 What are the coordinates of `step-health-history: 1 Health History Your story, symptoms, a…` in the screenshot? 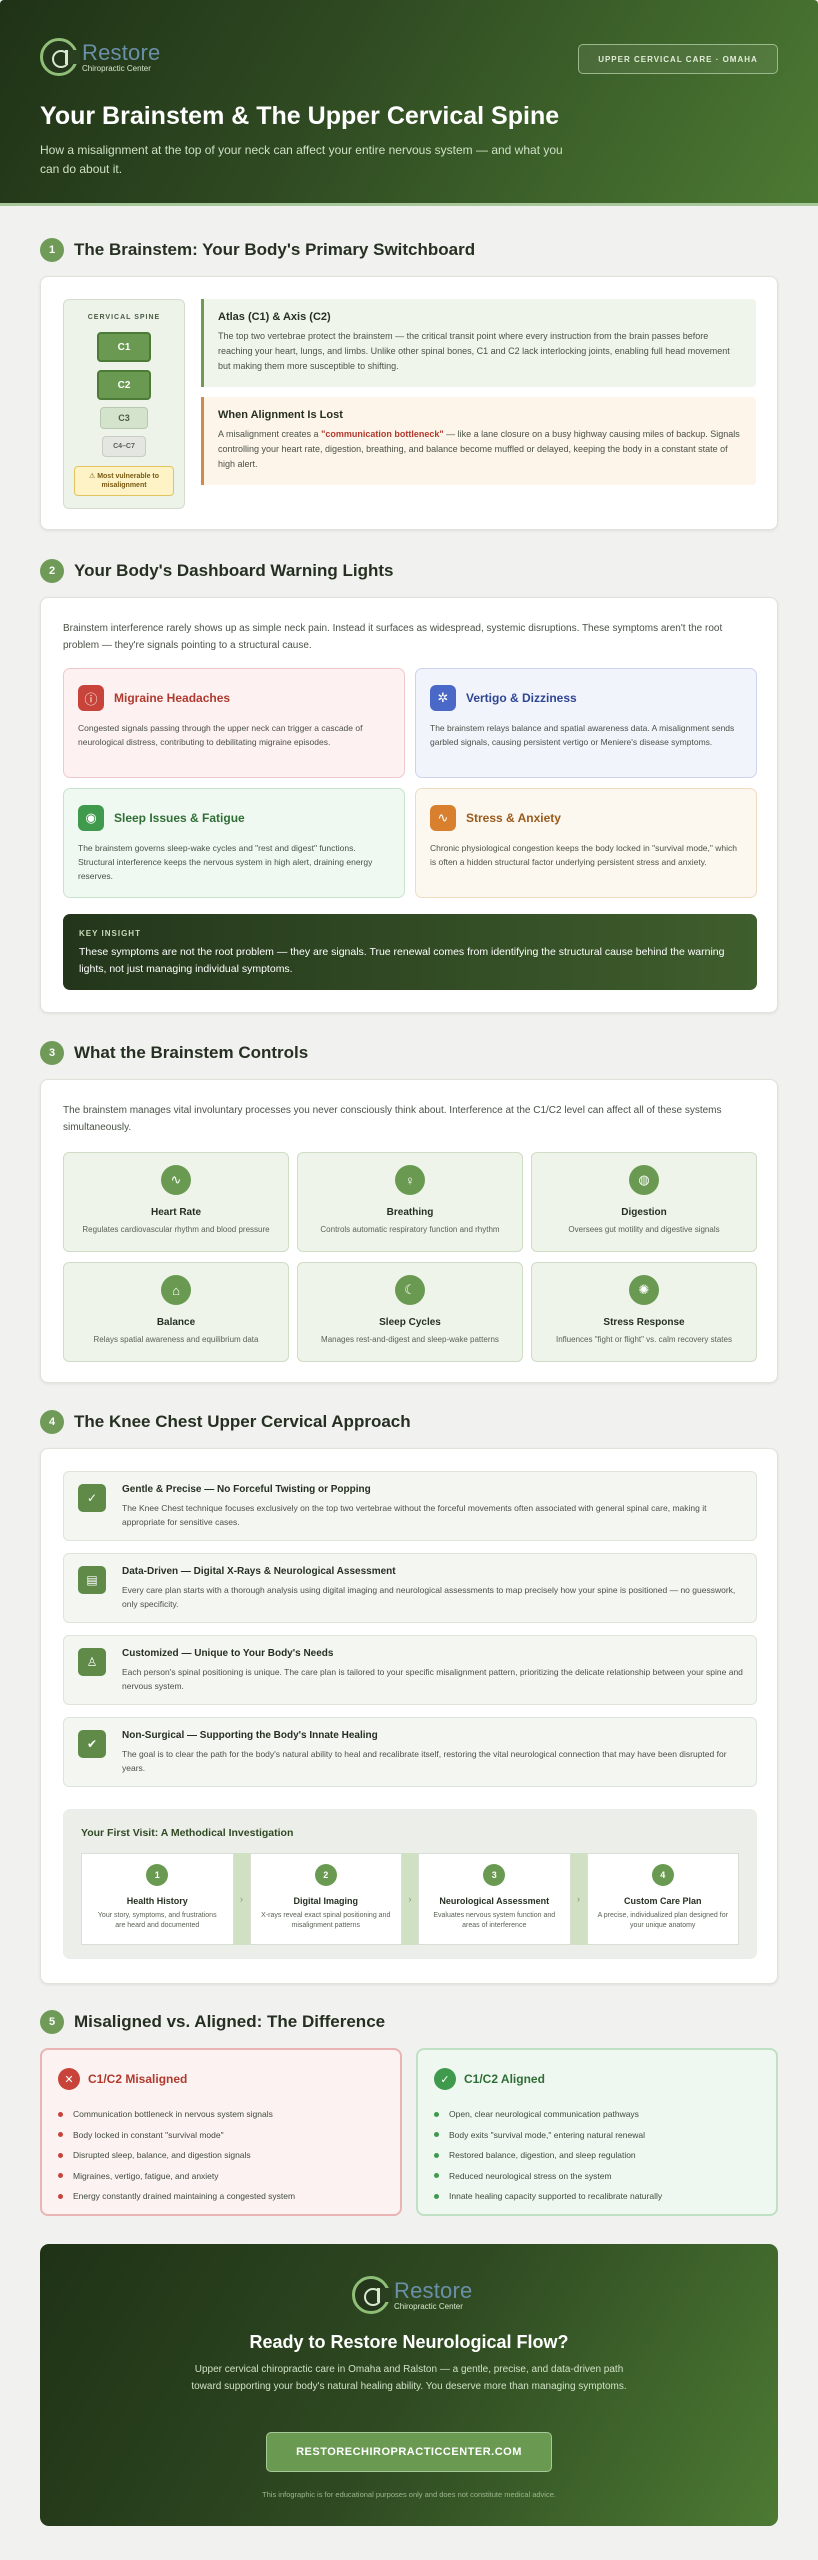 It's located at (157, 1899).